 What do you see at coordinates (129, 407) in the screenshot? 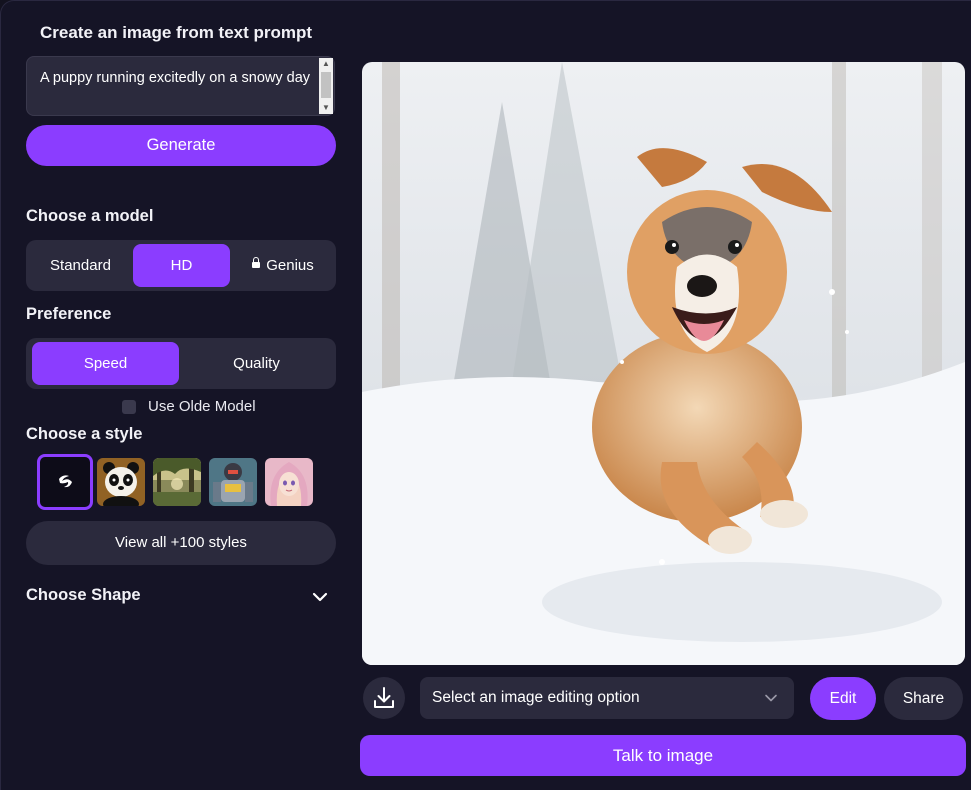
I see `olde-model-checkbox` at bounding box center [129, 407].